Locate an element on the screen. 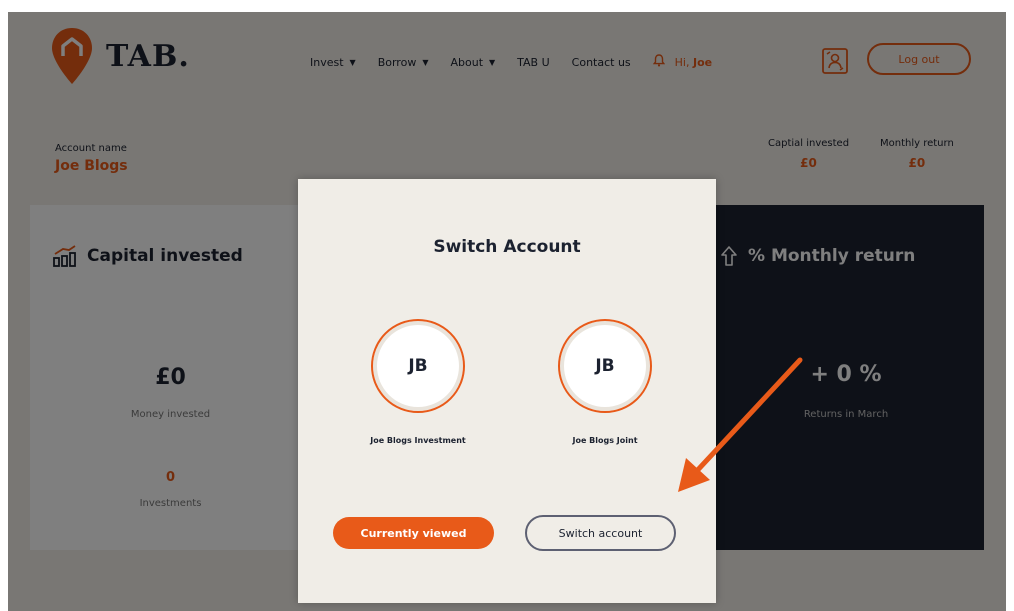 This screenshot has width=1014, height=611. switch-account-button: Switch account is located at coordinates (600, 533).